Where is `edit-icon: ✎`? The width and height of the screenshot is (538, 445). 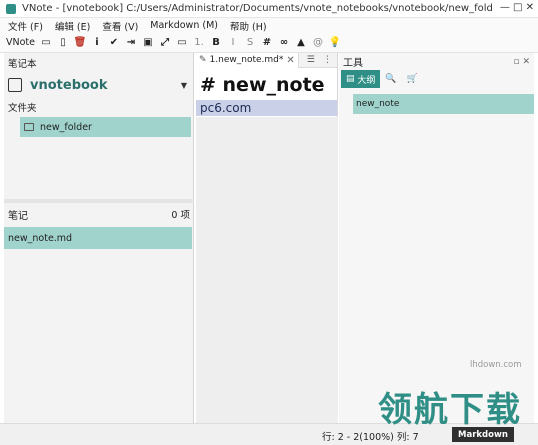
edit-icon: ✎ is located at coordinates (203, 60).